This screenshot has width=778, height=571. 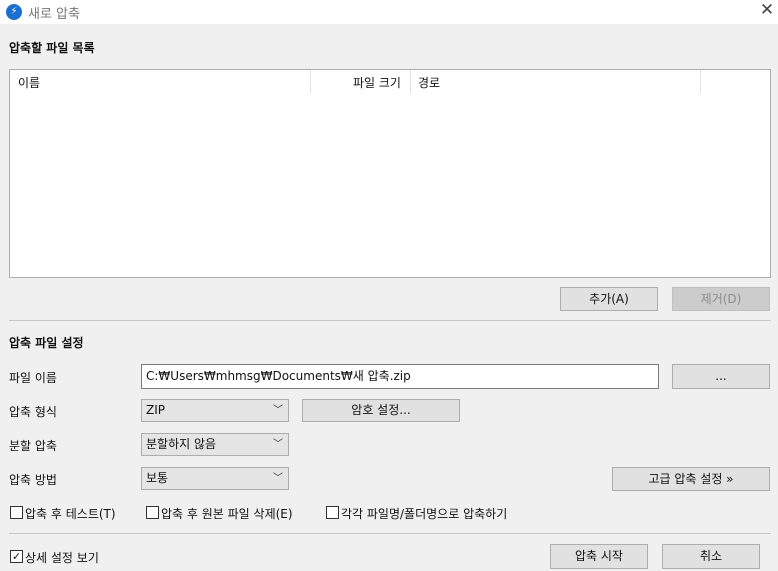 What do you see at coordinates (157, 478) in the screenshot?
I see `method-value: 보통` at bounding box center [157, 478].